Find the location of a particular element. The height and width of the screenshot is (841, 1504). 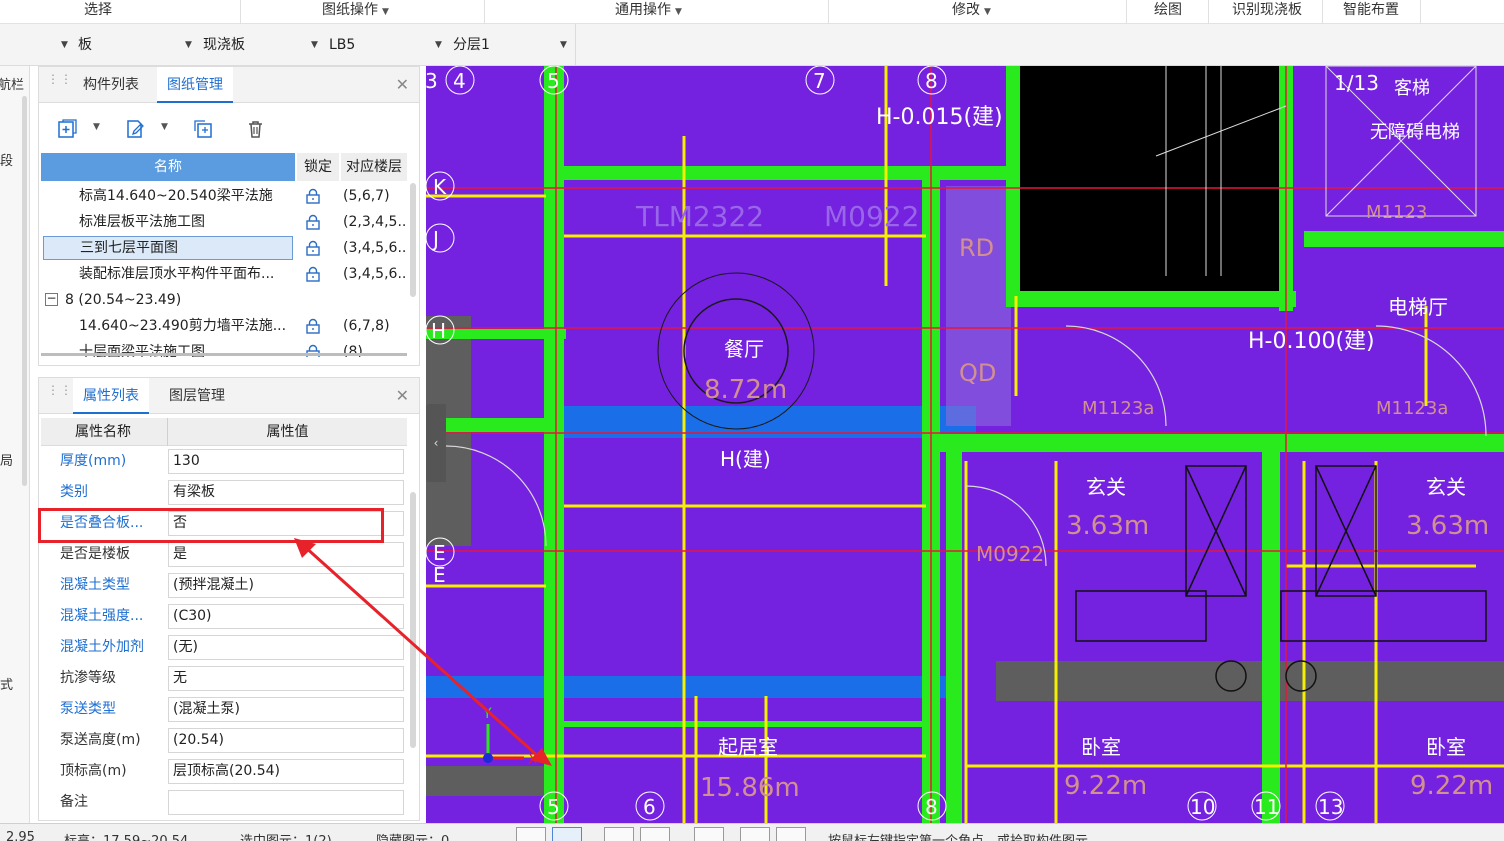

category-dropdown: 板 is located at coordinates (133, 45).